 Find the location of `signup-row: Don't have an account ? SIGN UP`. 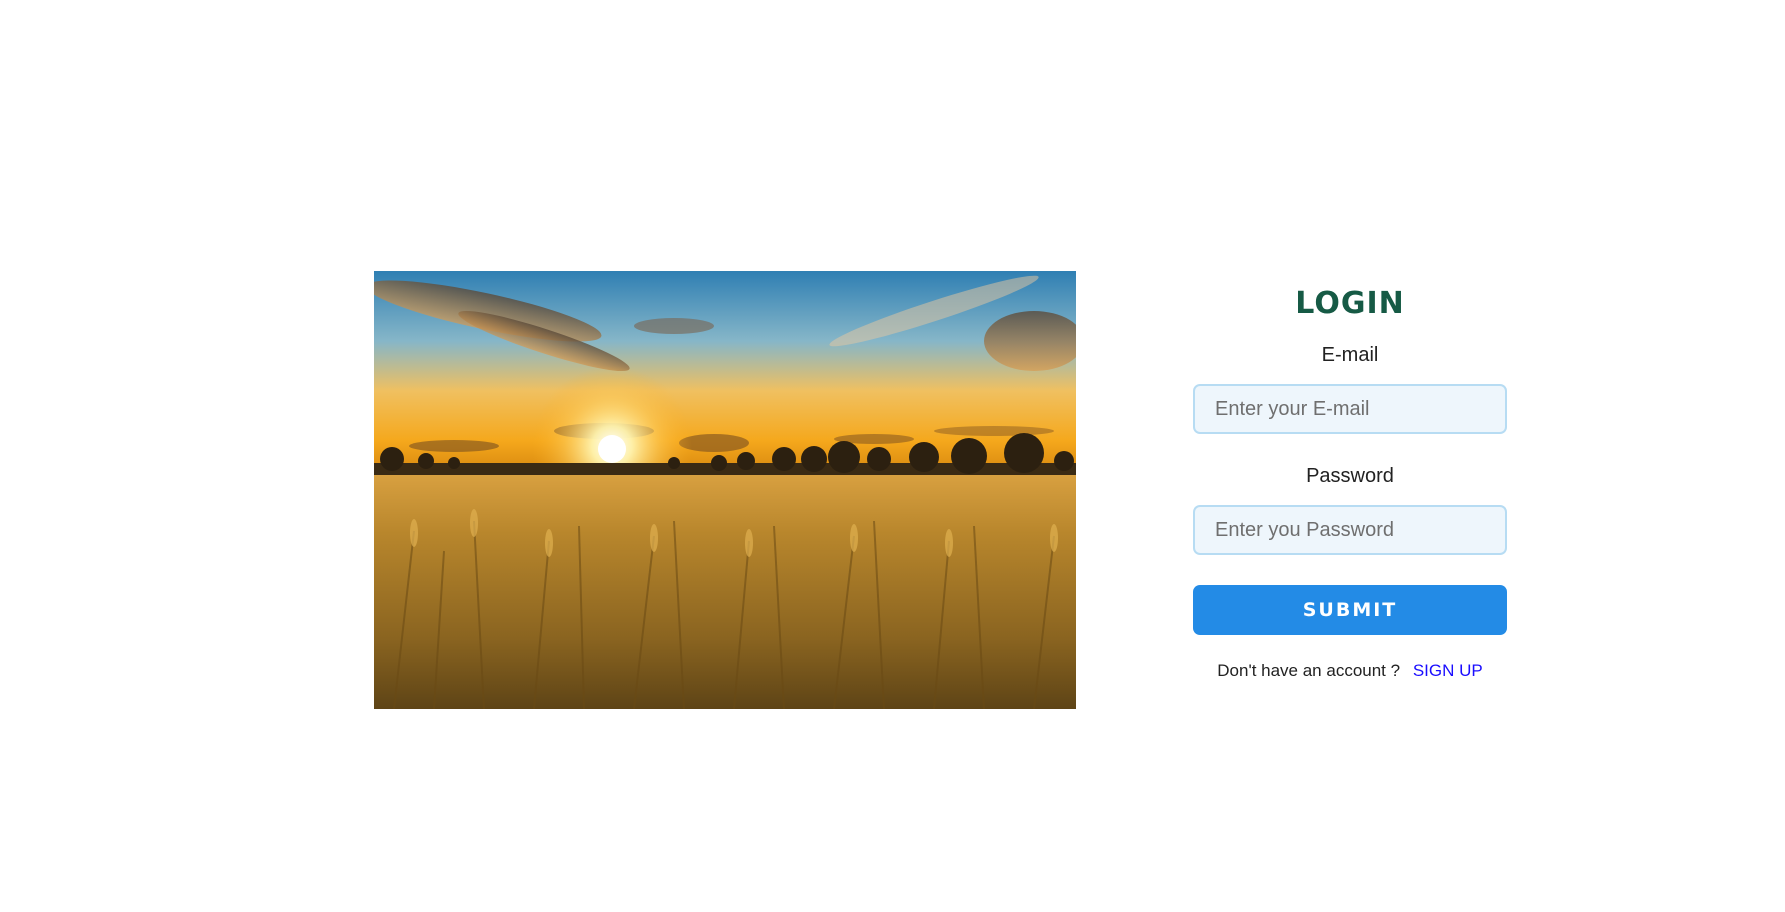

signup-row: Don't have an account ? SIGN UP is located at coordinates (1350, 671).